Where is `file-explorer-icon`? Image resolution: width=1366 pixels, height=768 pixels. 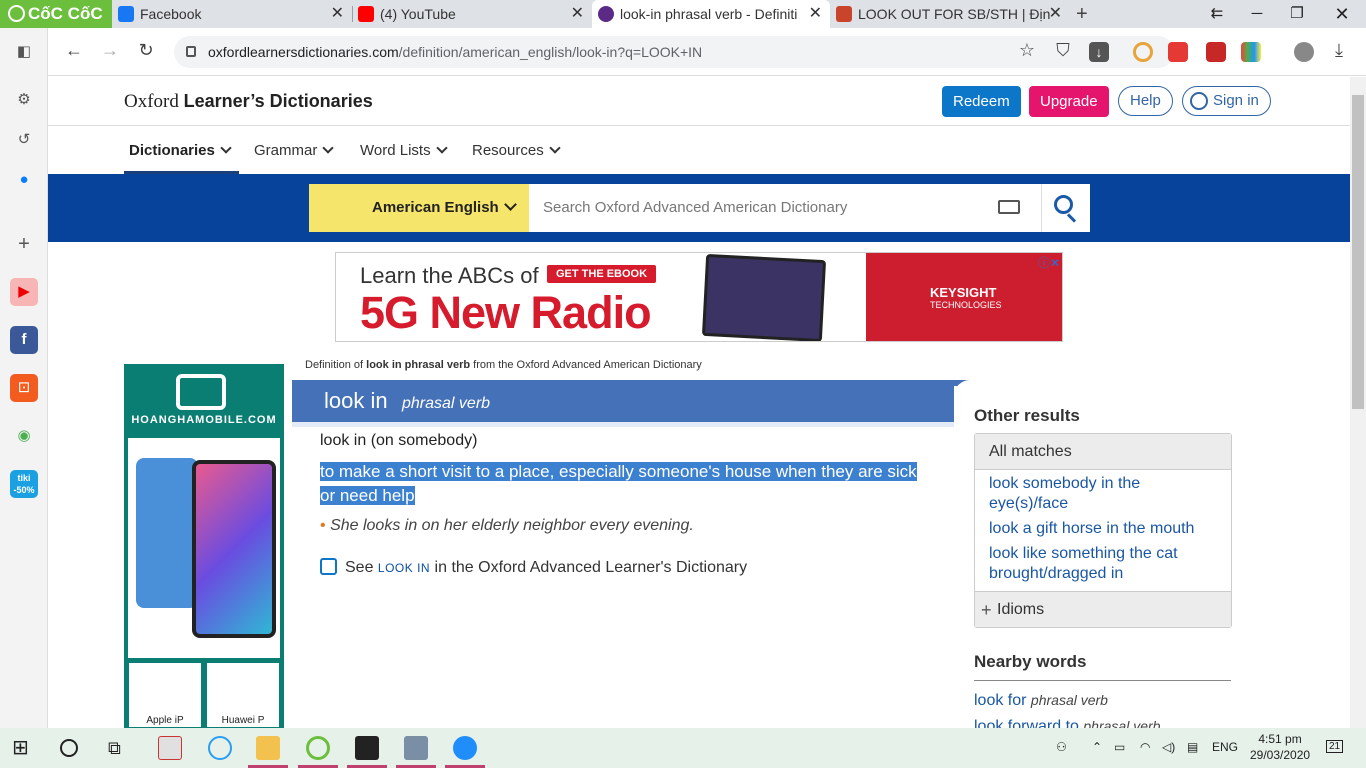
file-explorer-icon is located at coordinates (268, 748).